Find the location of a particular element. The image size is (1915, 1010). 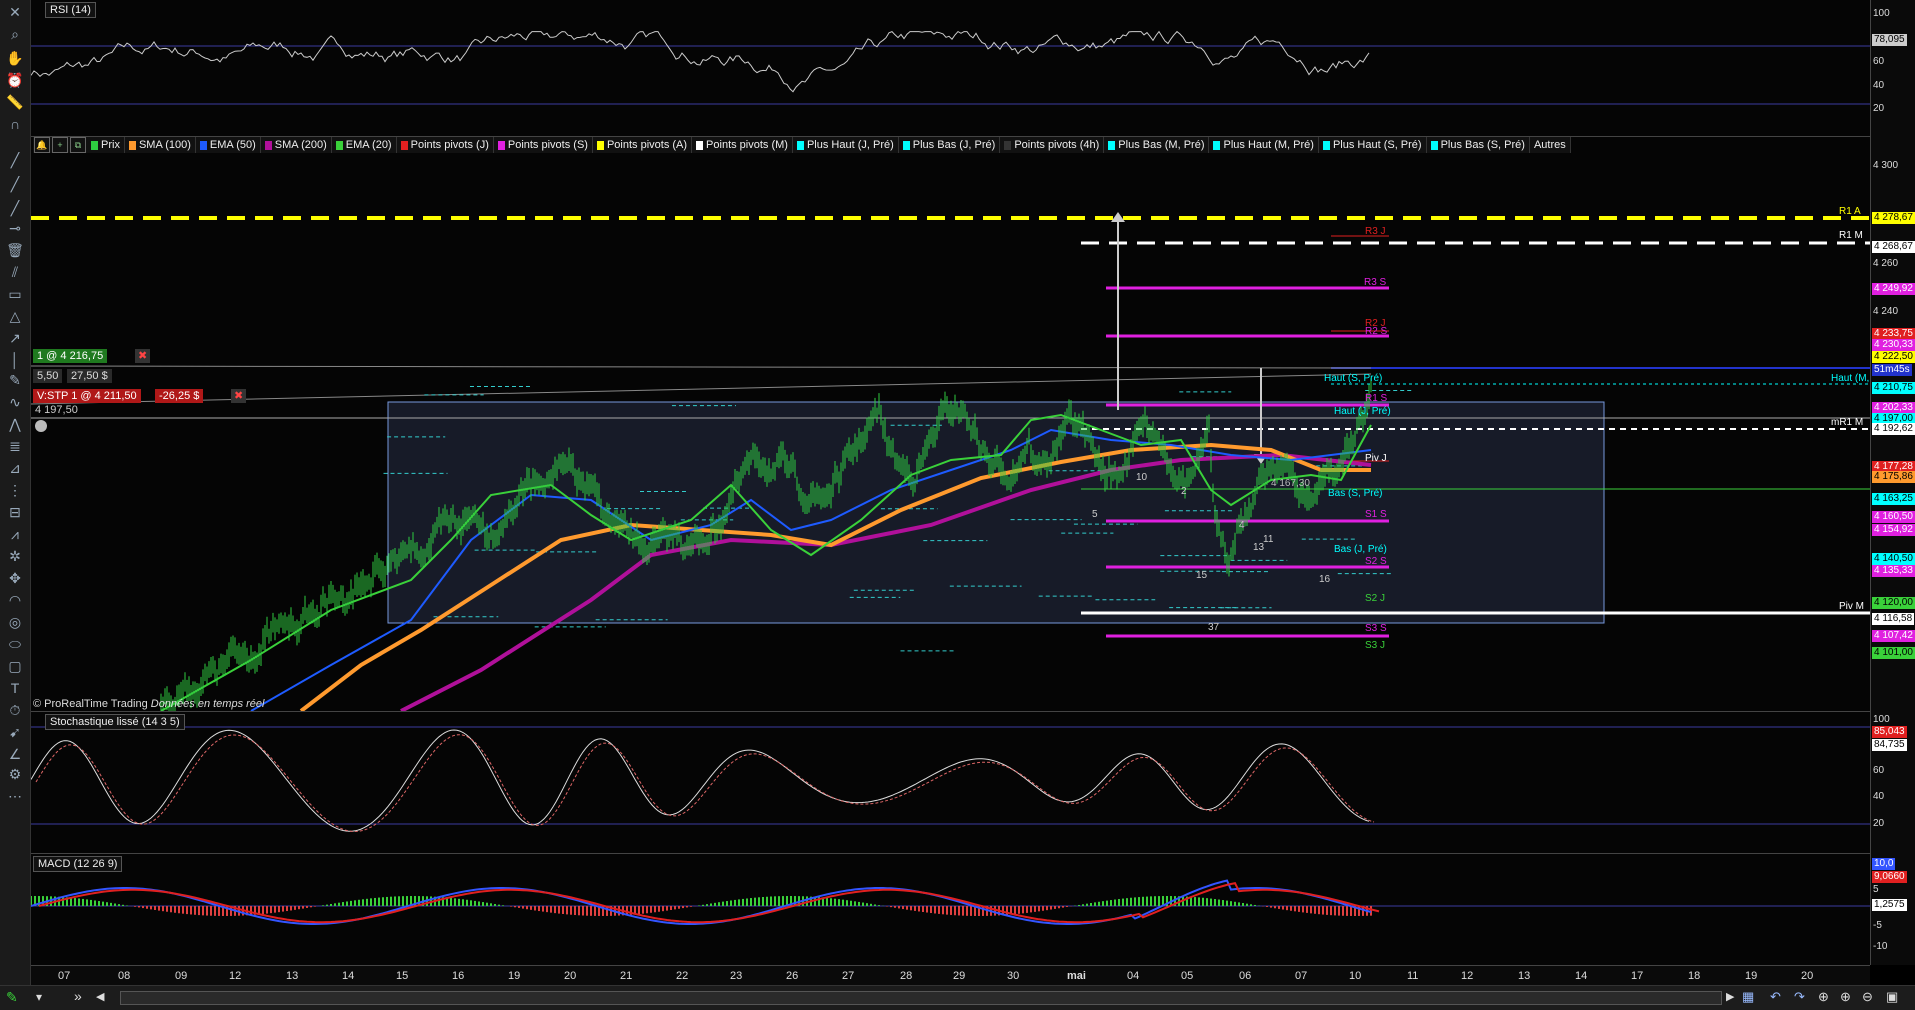

zoom-icon: ⌕ is located at coordinates (15, 34).